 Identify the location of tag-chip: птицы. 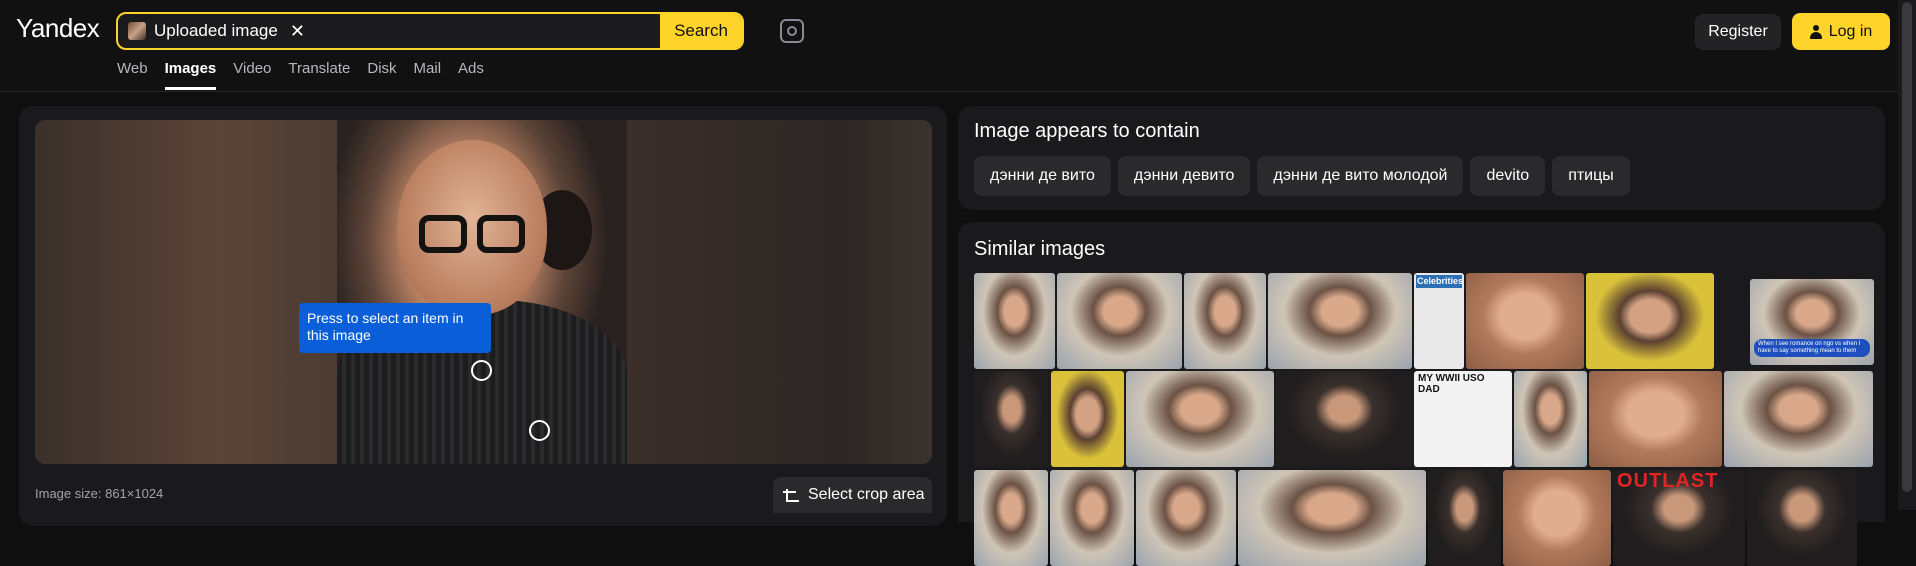
(1591, 176).